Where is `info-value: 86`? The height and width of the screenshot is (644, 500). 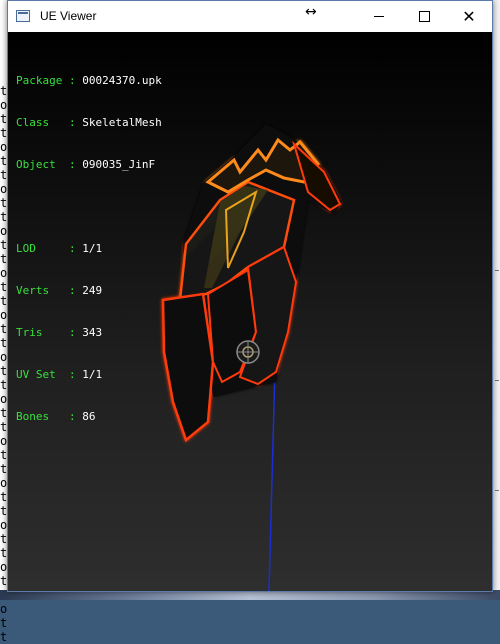 info-value: 86 is located at coordinates (89, 416).